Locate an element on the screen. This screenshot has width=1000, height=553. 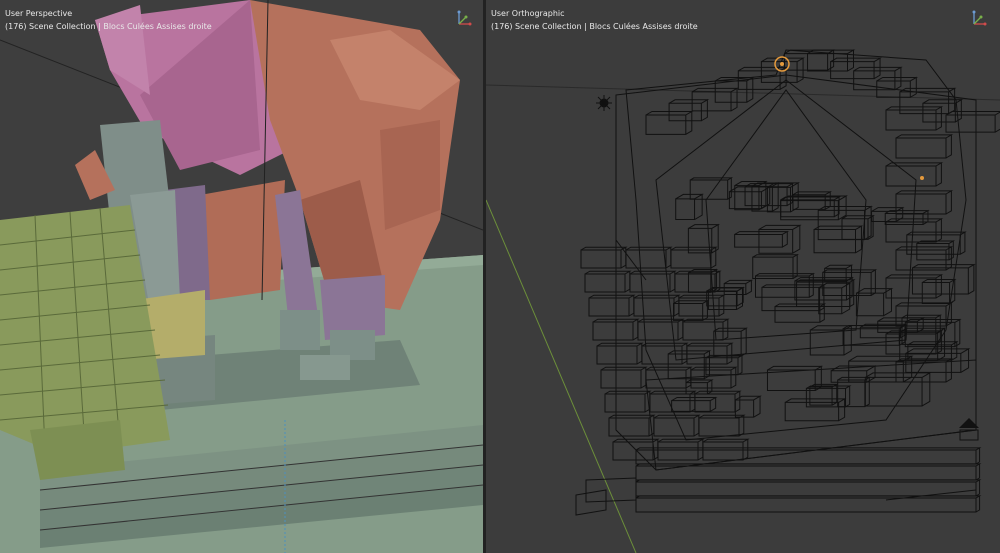
light-icon is located at coordinates (604, 103).